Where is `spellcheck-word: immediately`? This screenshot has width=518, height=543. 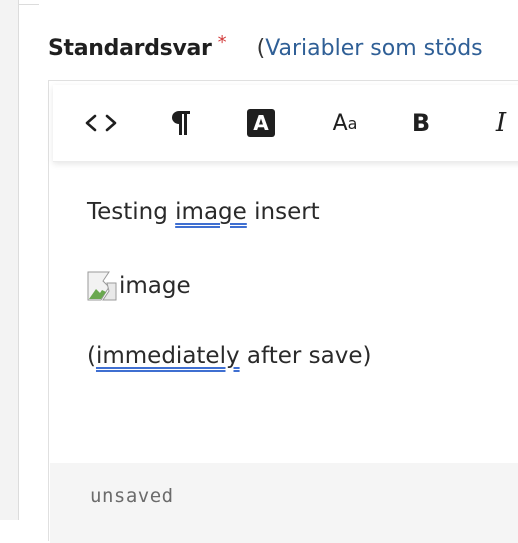 spellcheck-word: immediately is located at coordinates (168, 356).